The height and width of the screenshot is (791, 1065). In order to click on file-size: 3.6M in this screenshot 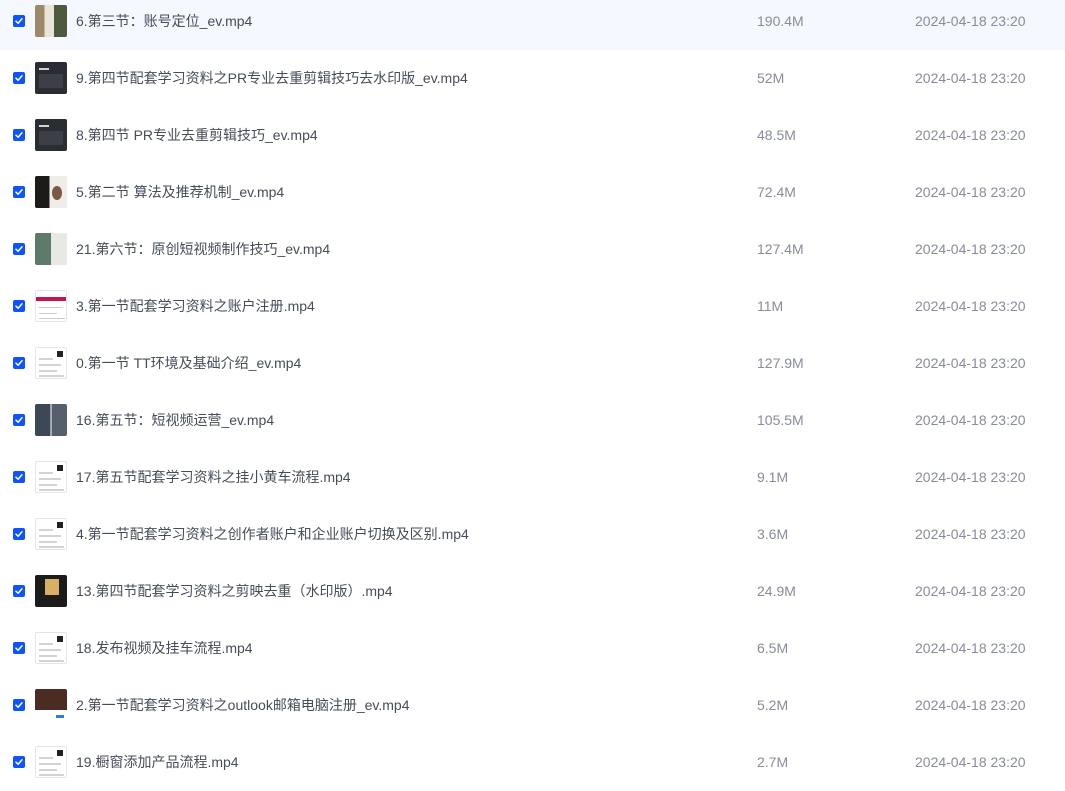, I will do `click(773, 534)`.